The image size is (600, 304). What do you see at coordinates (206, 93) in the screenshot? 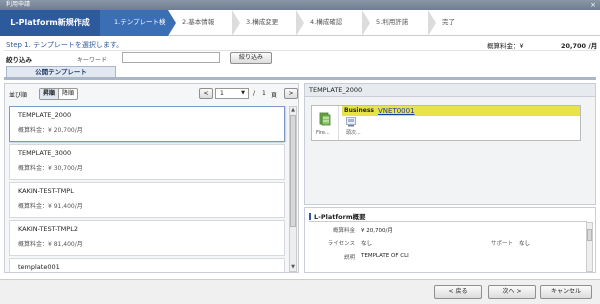
I see `pager-prev-button: <` at bounding box center [206, 93].